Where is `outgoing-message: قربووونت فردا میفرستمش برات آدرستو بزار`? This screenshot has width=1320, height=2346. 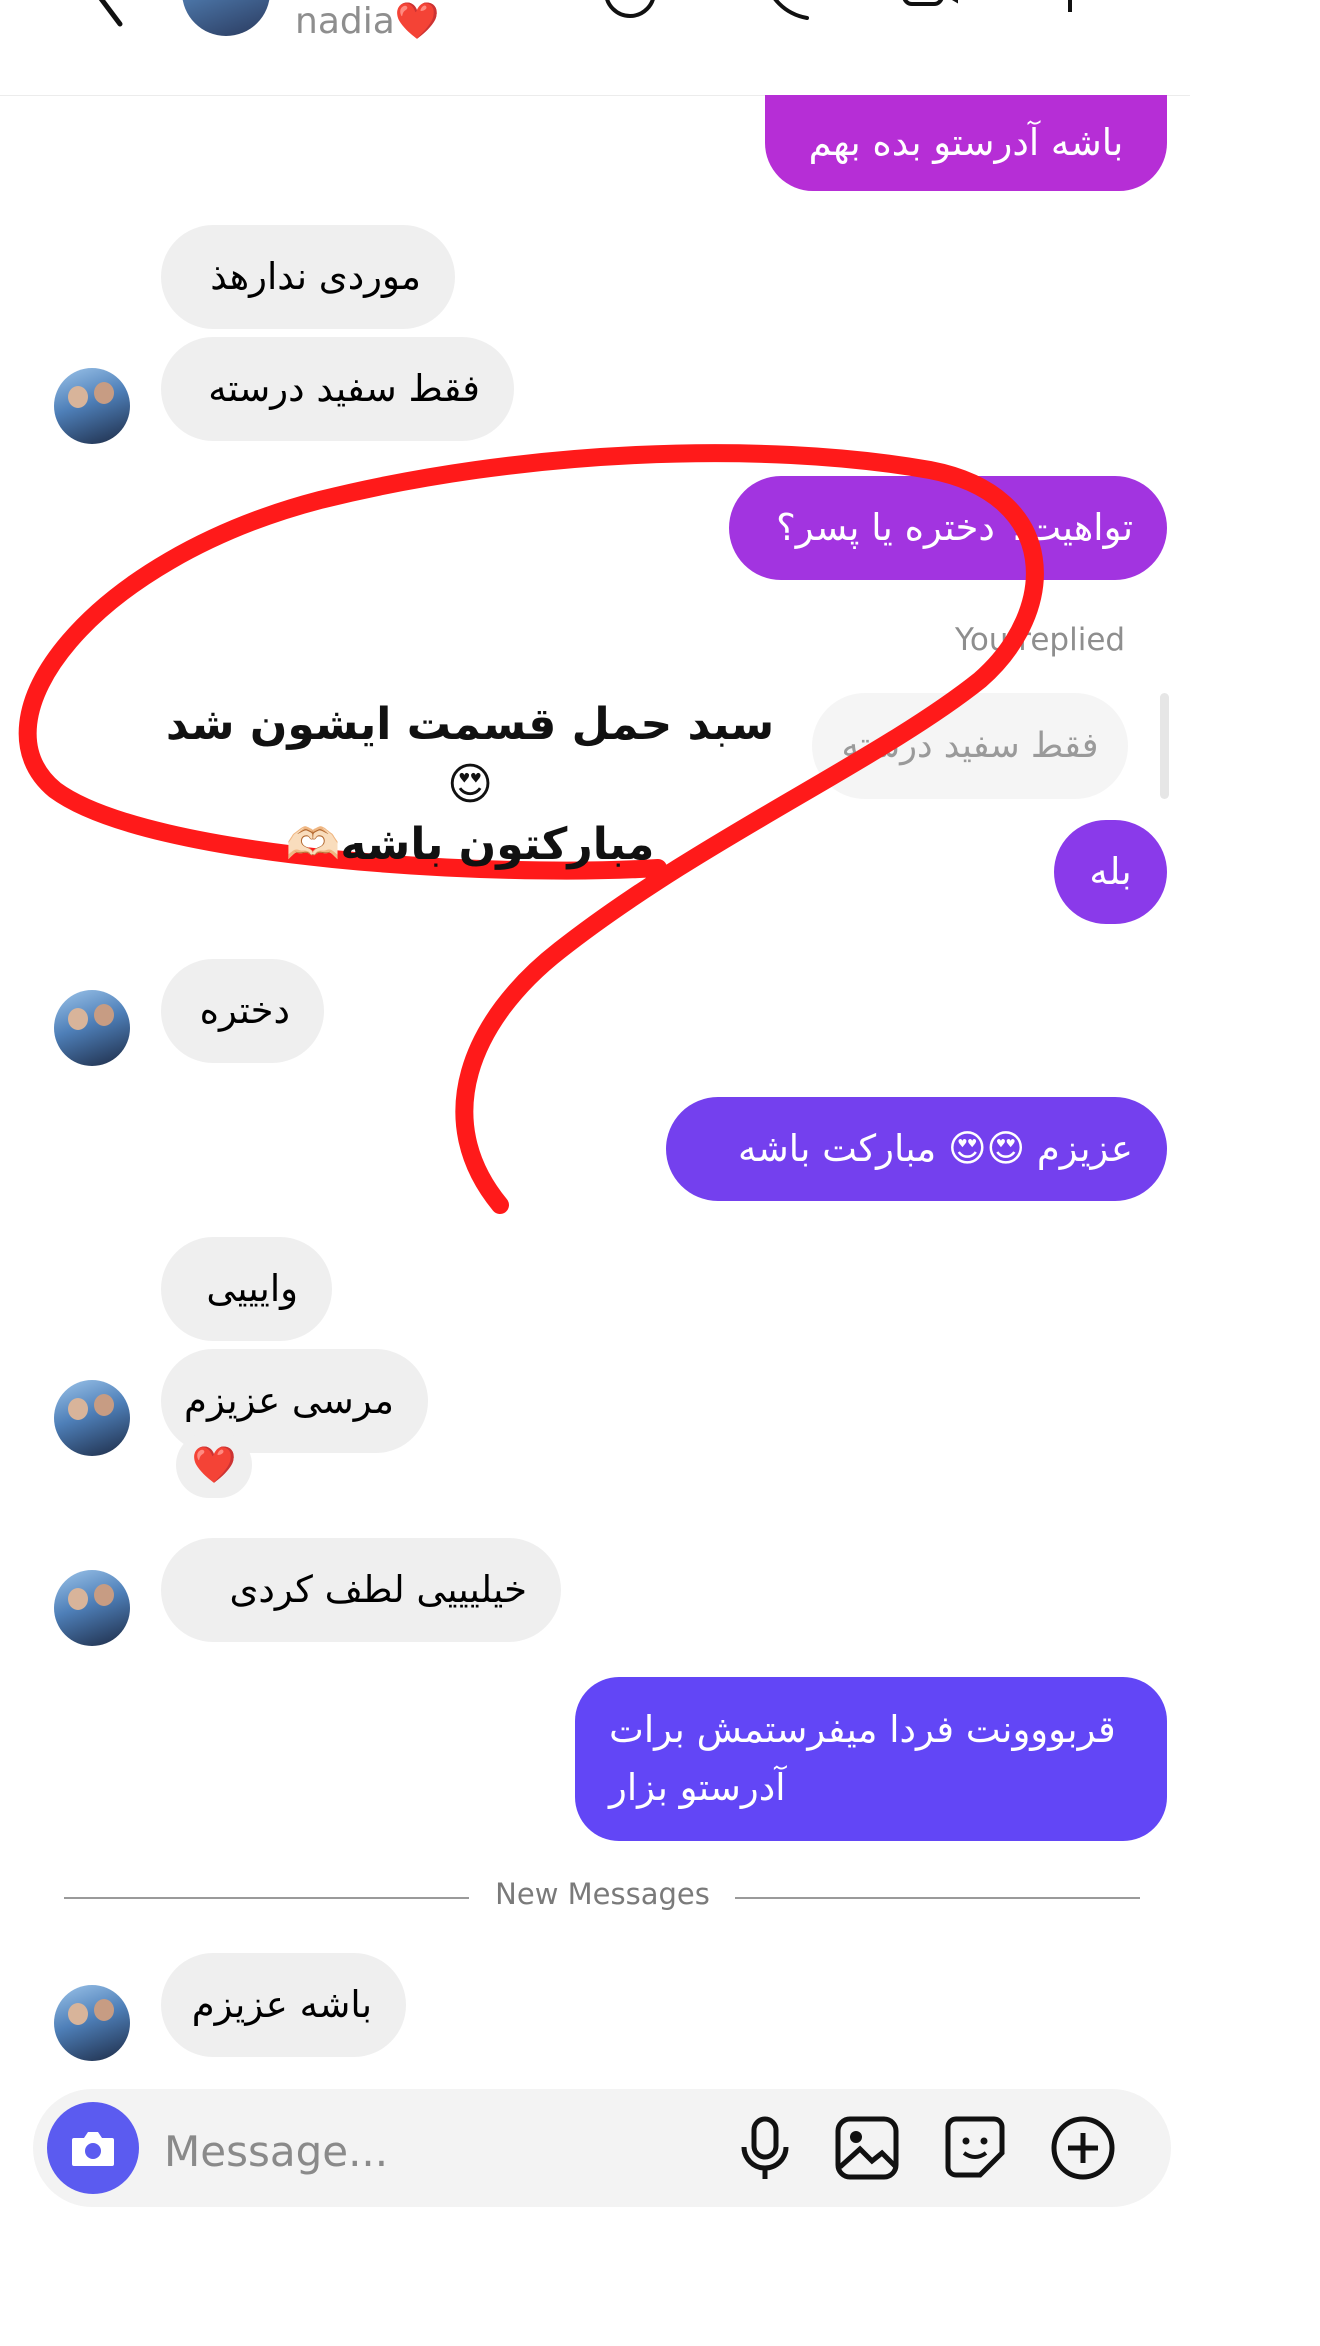
outgoing-message: قربووونت فردا میفرستمش برات آدرستو بزار is located at coordinates (871, 1759).